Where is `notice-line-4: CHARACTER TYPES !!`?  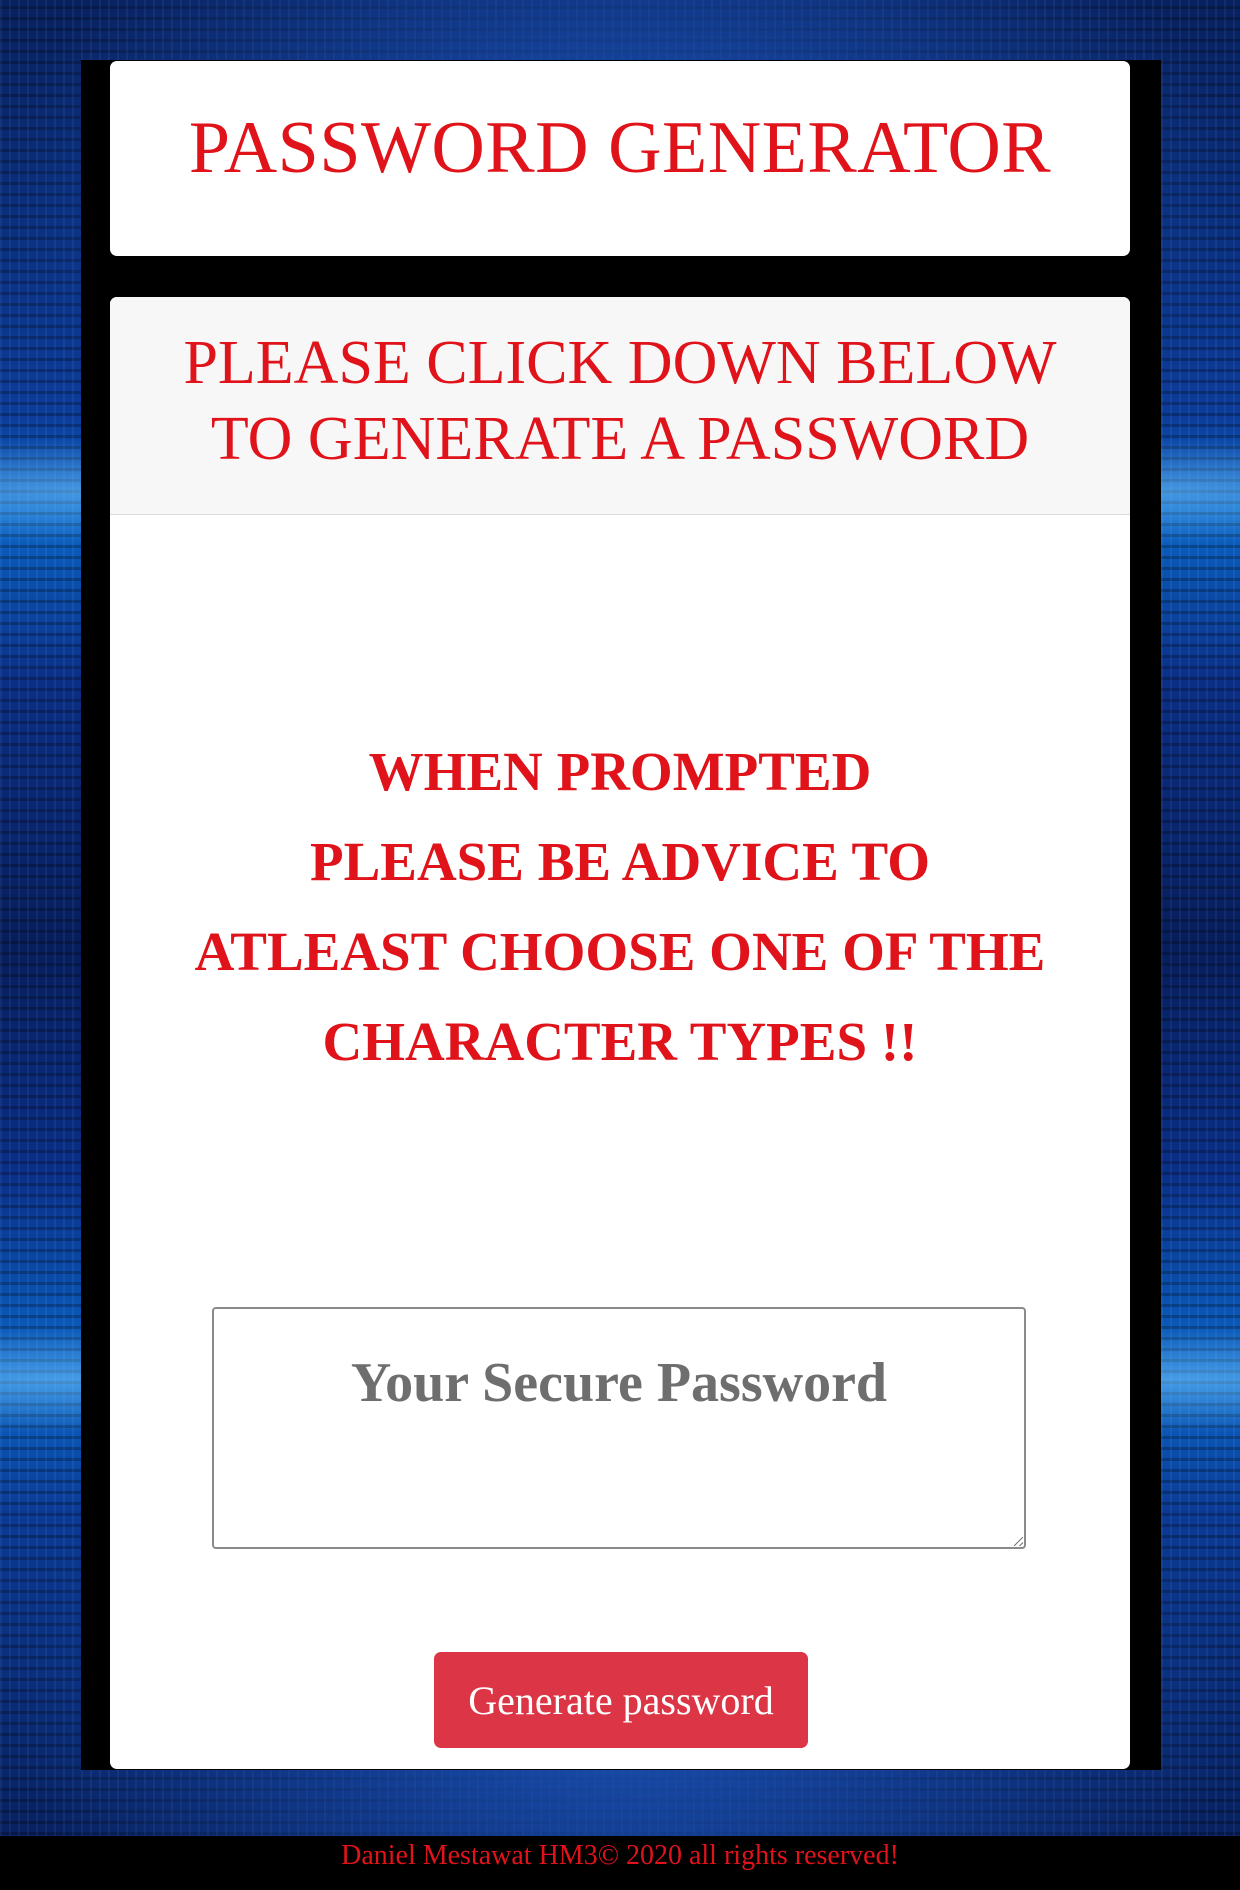 notice-line-4: CHARACTER TYPES !! is located at coordinates (620, 1041).